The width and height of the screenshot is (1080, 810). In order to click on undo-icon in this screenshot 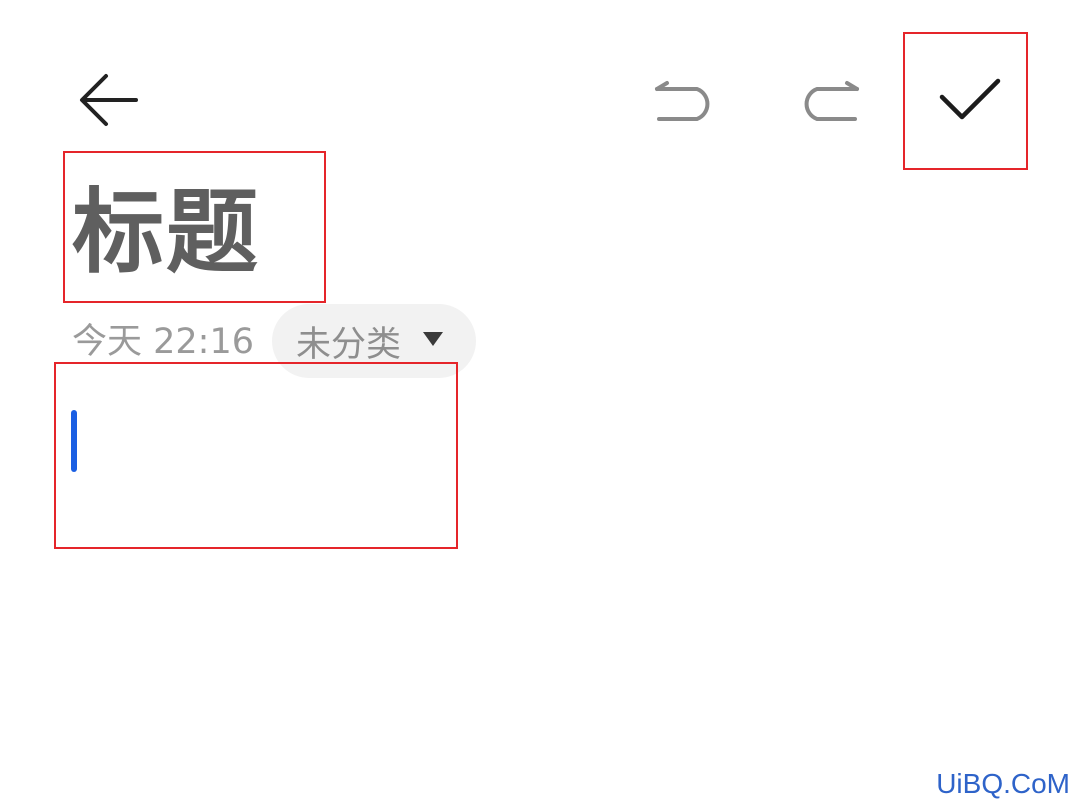, I will do `click(682, 101)`.